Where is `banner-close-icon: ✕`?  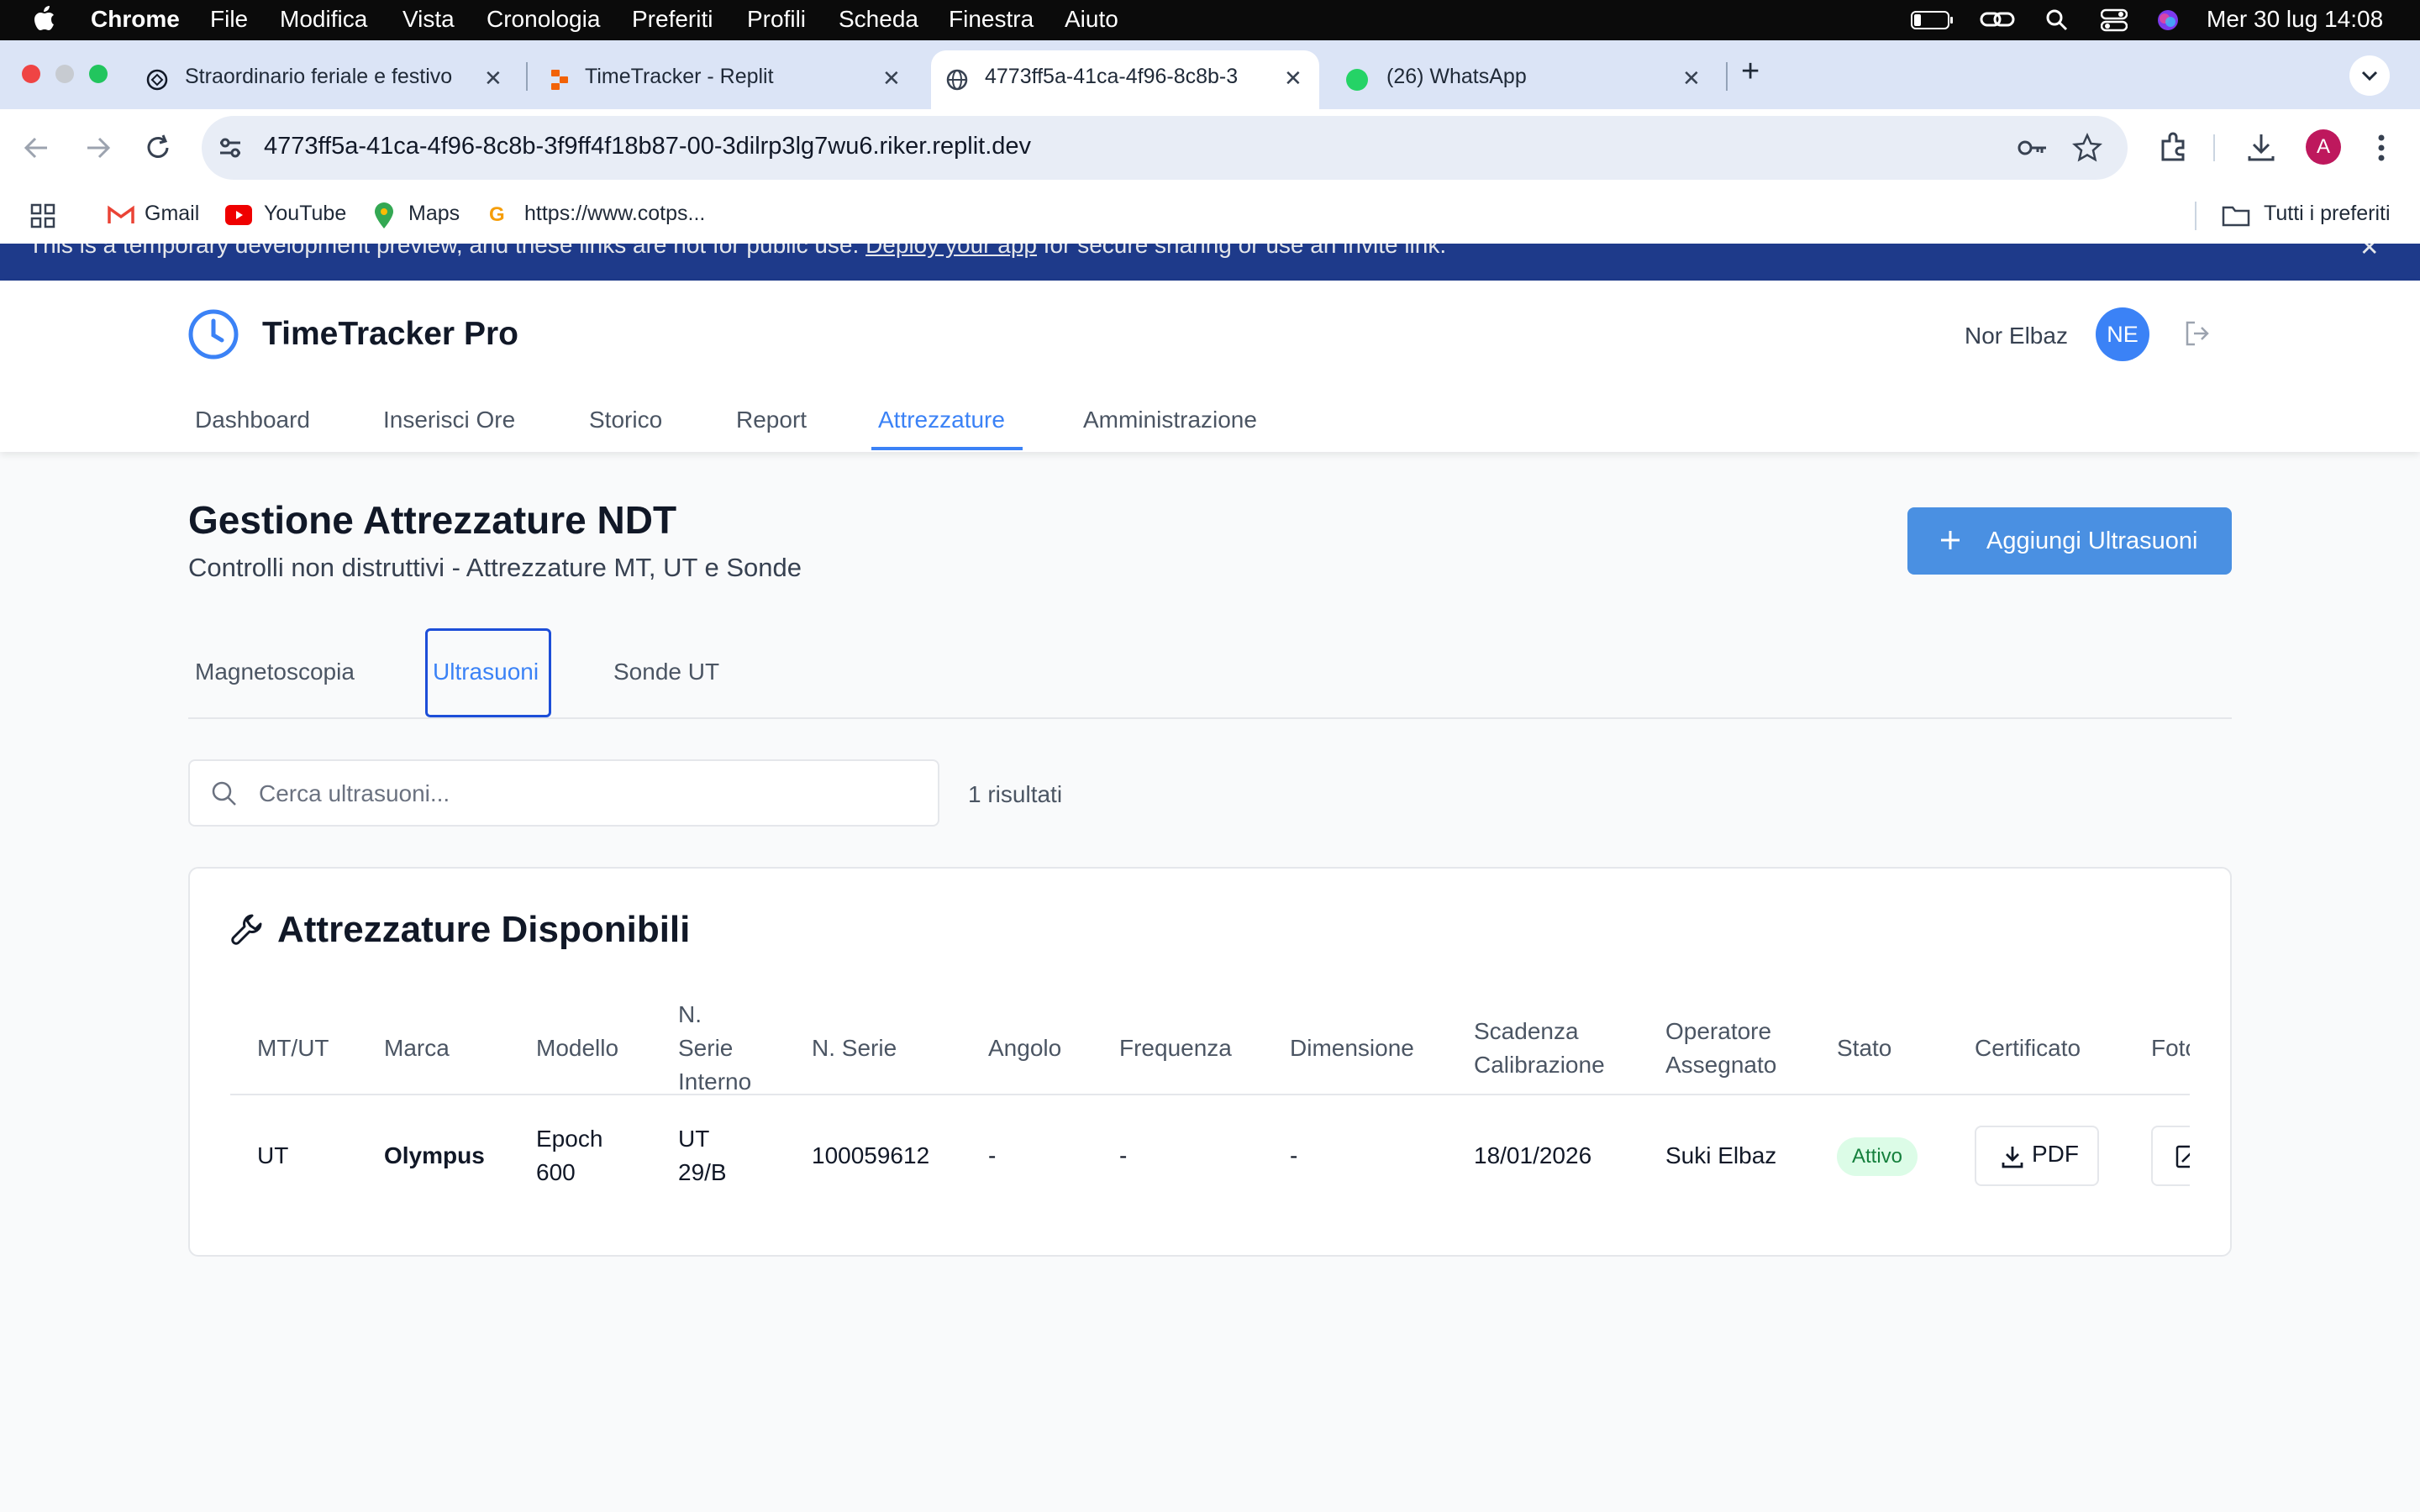 banner-close-icon: ✕ is located at coordinates (2369, 252).